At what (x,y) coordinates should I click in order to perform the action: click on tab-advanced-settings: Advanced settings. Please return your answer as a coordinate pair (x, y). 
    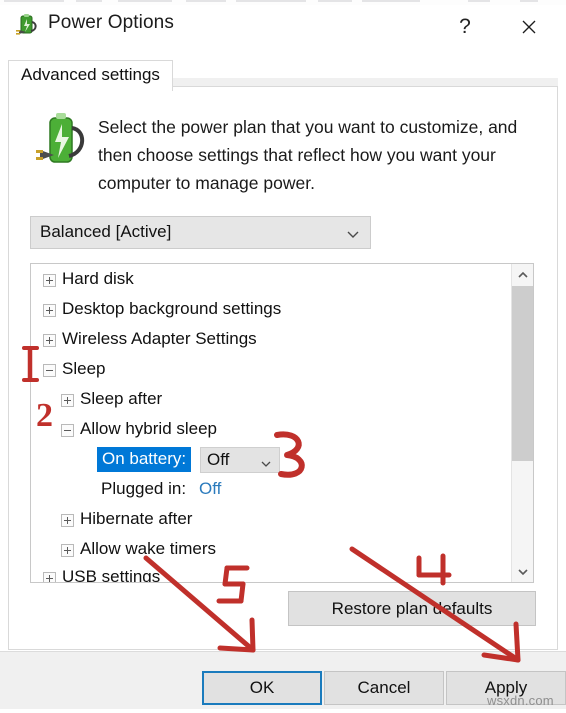
    Looking at the image, I should click on (90, 75).